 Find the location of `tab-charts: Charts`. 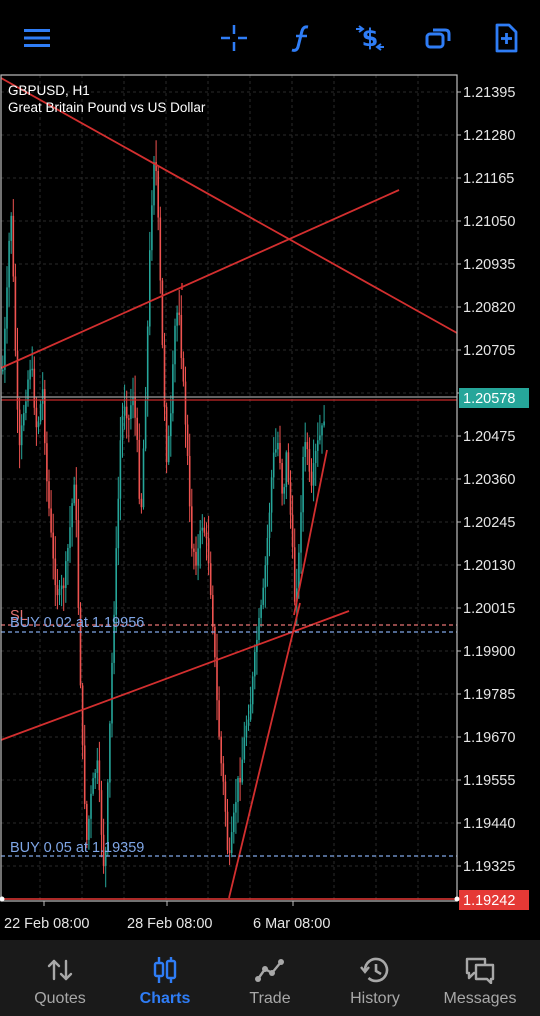

tab-charts: Charts is located at coordinates (165, 978).